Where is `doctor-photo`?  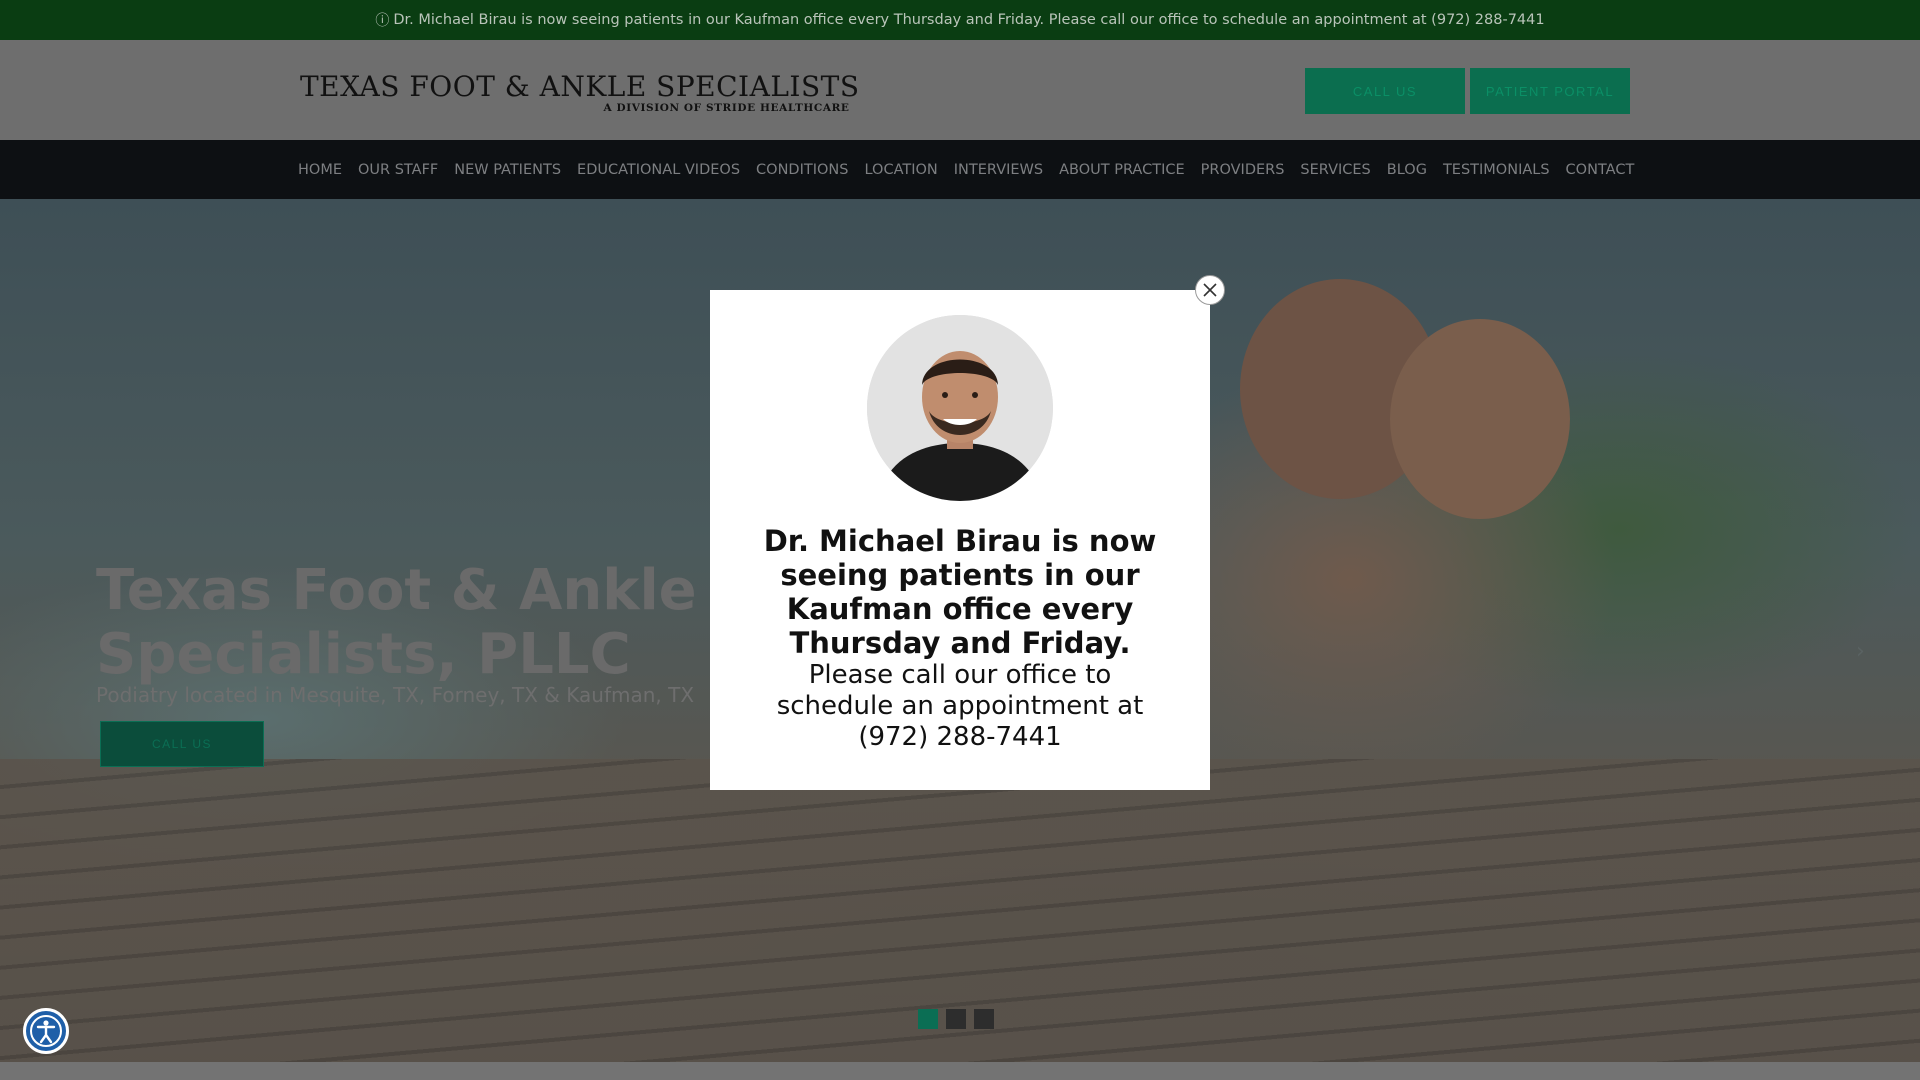
doctor-photo is located at coordinates (960, 408).